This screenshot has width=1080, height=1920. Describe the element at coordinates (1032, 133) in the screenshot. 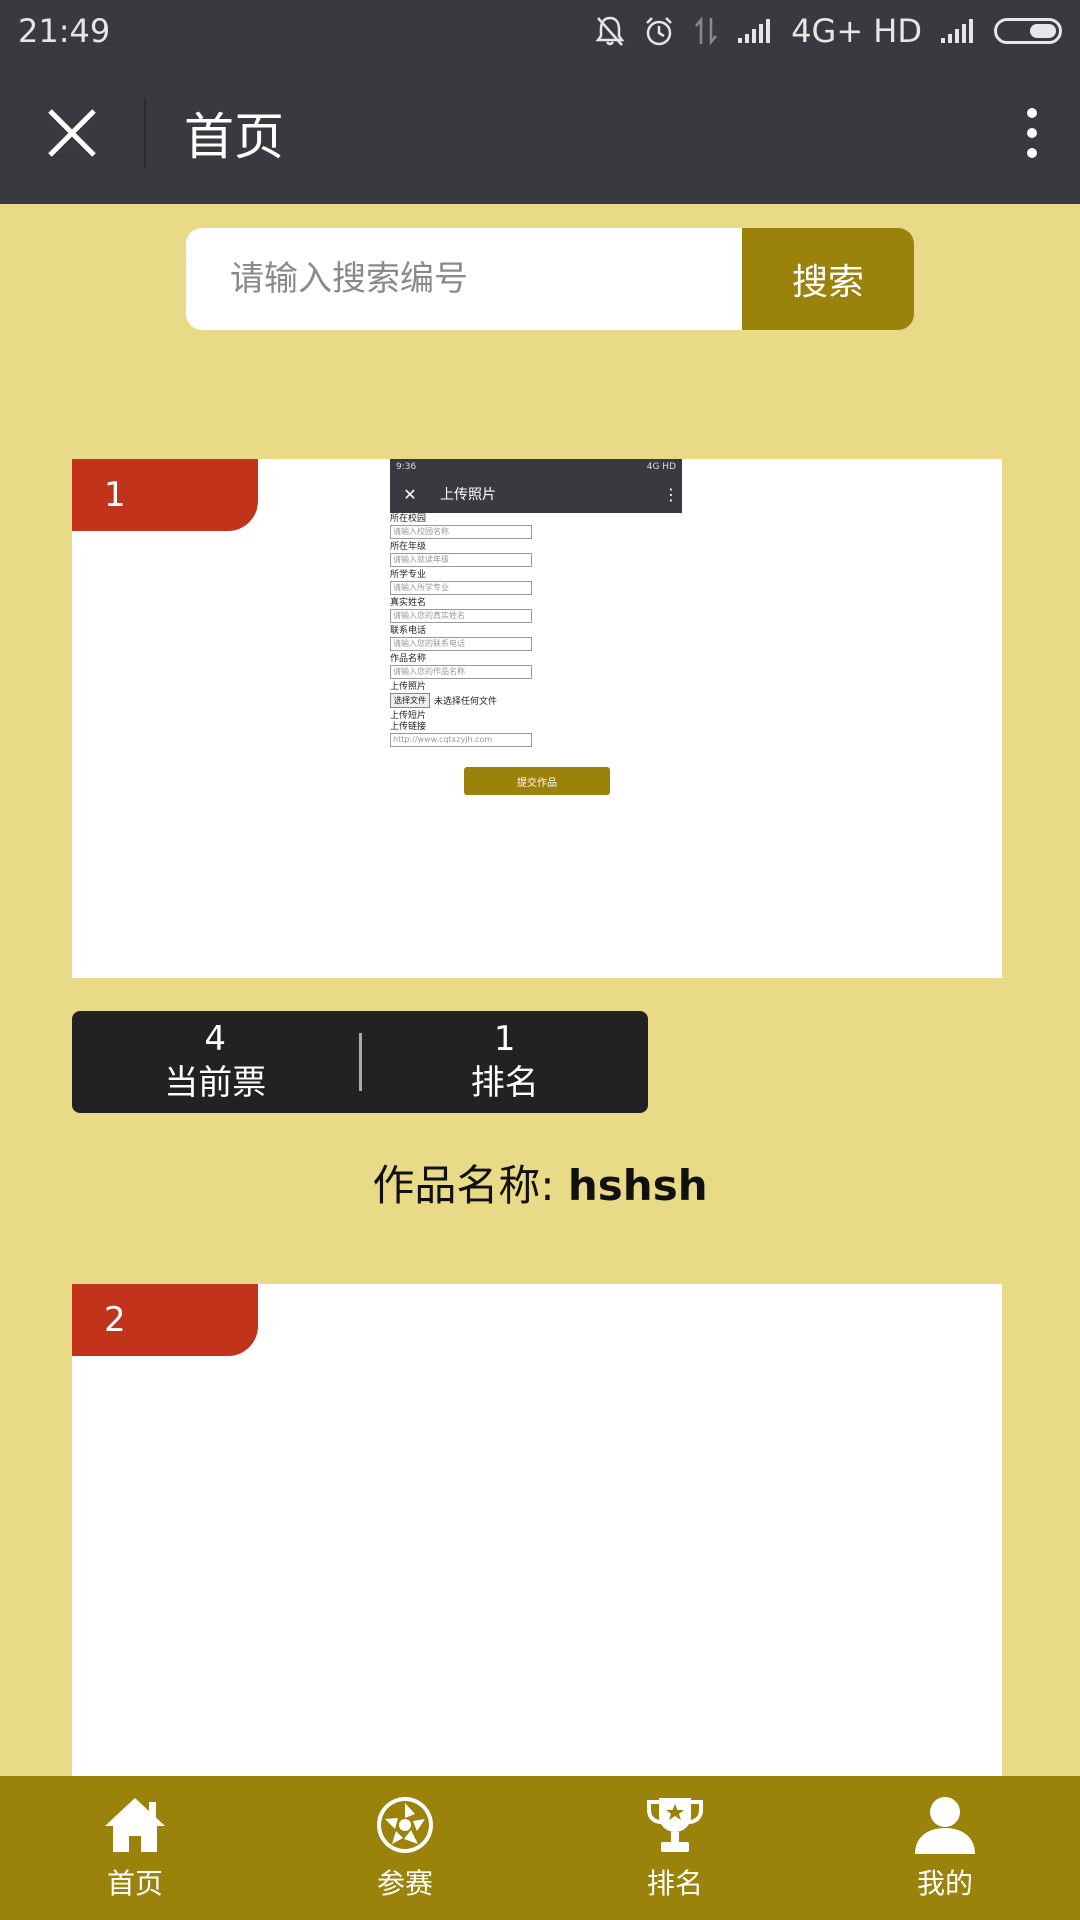

I see `more-vertical-icon` at that location.